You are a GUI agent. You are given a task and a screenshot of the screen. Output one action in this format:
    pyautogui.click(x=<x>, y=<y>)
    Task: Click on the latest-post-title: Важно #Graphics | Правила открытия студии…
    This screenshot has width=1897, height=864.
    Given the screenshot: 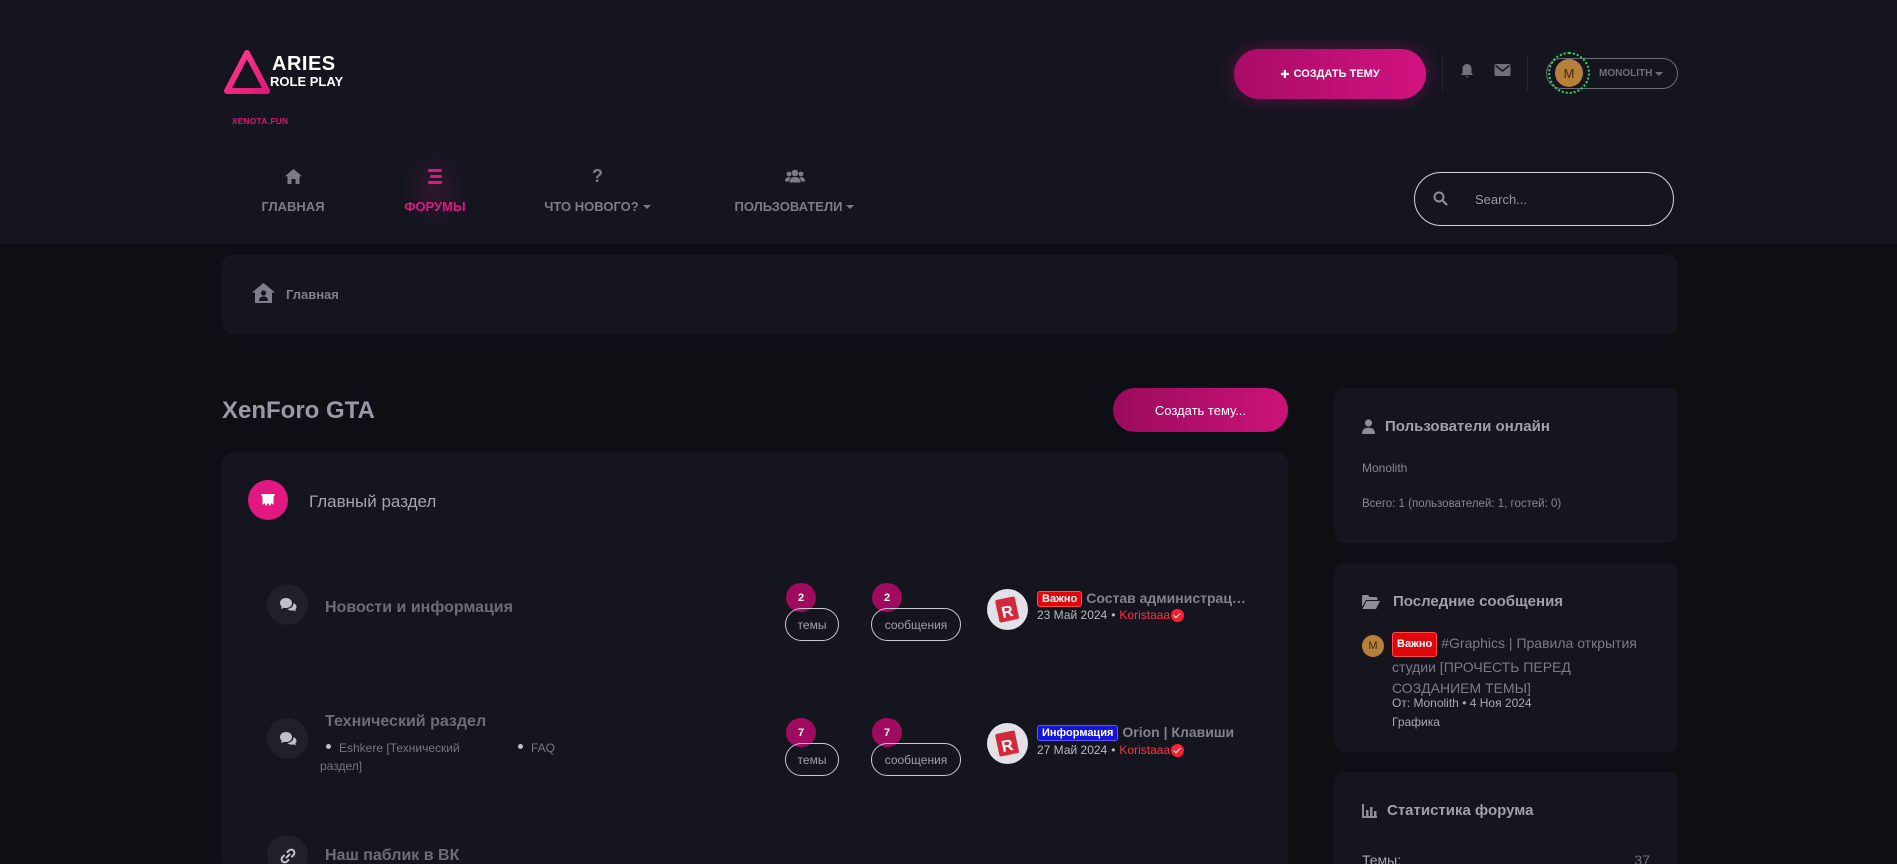 What is the action you would take?
    pyautogui.click(x=1517, y=665)
    